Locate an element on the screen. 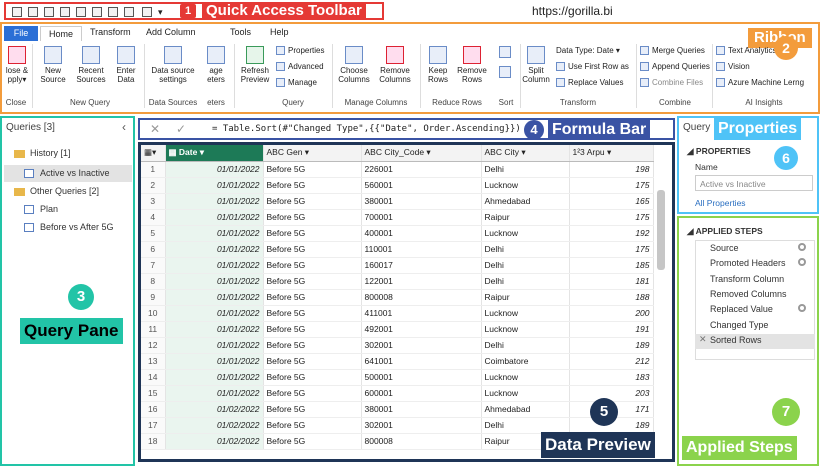  tab-home: Home is located at coordinates (61, 33).